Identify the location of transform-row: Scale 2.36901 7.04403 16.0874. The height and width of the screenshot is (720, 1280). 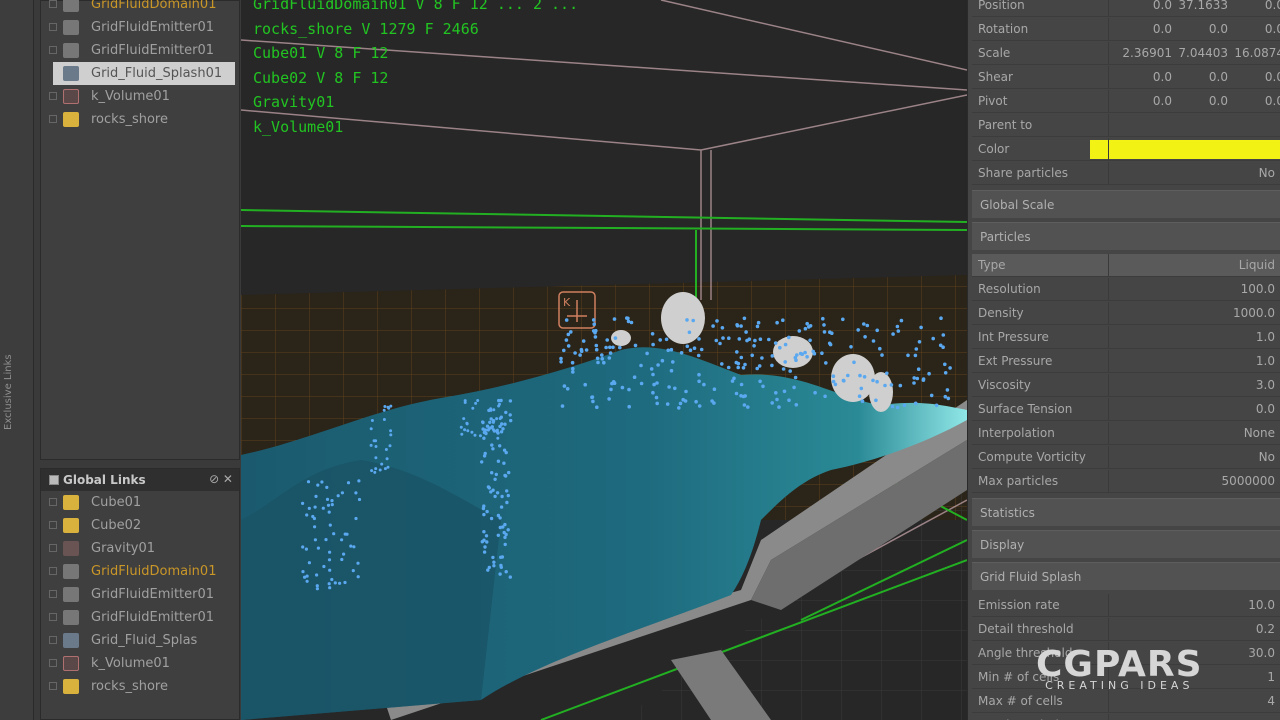
(1126, 53).